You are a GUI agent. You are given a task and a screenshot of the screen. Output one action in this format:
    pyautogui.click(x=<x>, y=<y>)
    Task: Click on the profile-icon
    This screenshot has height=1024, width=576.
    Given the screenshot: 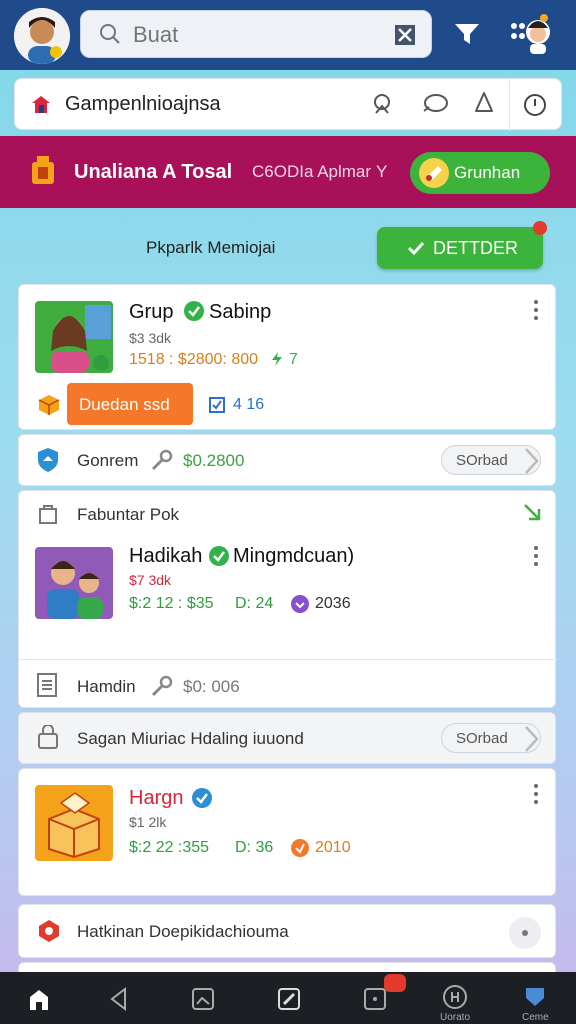 What is the action you would take?
    pyautogui.click(x=535, y=997)
    